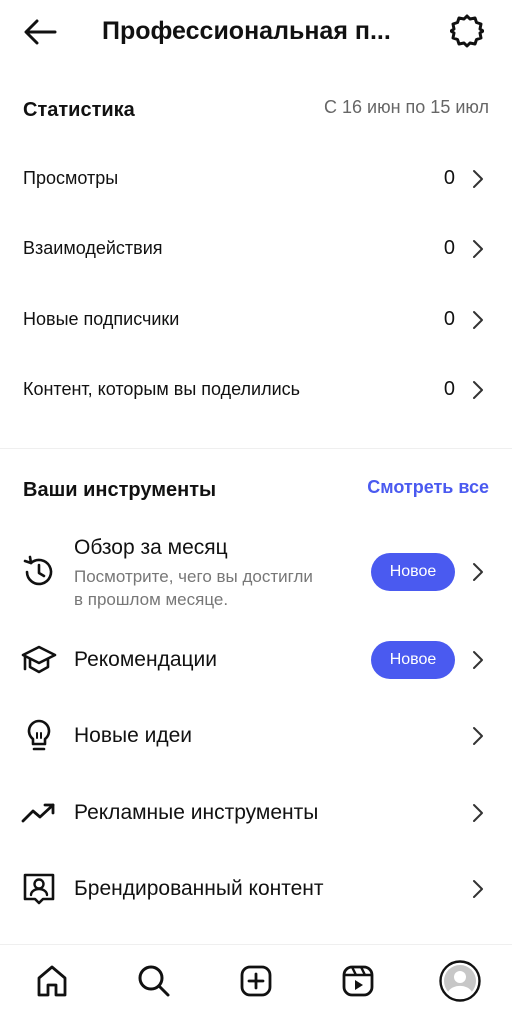  I want to click on search-icon, so click(154, 981).